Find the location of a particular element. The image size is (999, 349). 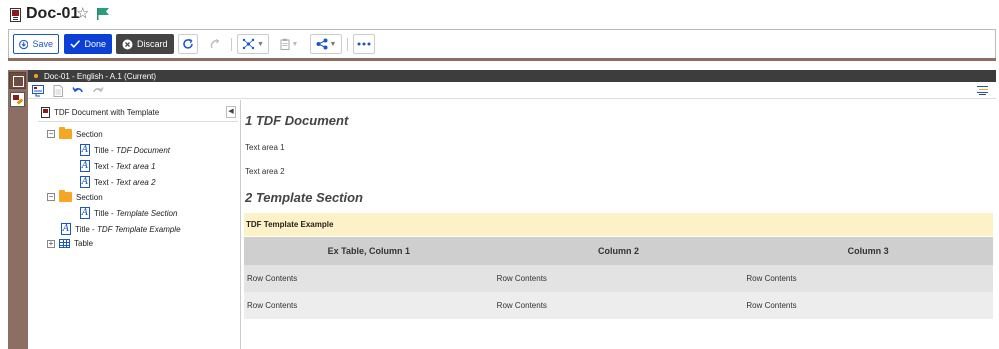

tree-node-value: TDF Template Example is located at coordinates (138, 229).